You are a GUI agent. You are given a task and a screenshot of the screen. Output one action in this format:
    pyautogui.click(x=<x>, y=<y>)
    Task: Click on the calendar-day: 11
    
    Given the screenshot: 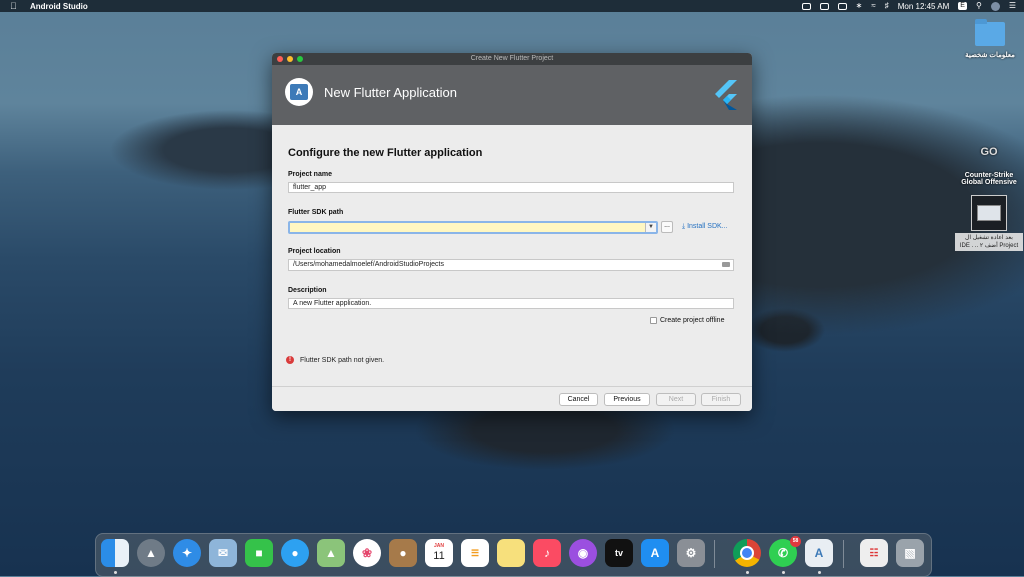 What is the action you would take?
    pyautogui.click(x=439, y=556)
    